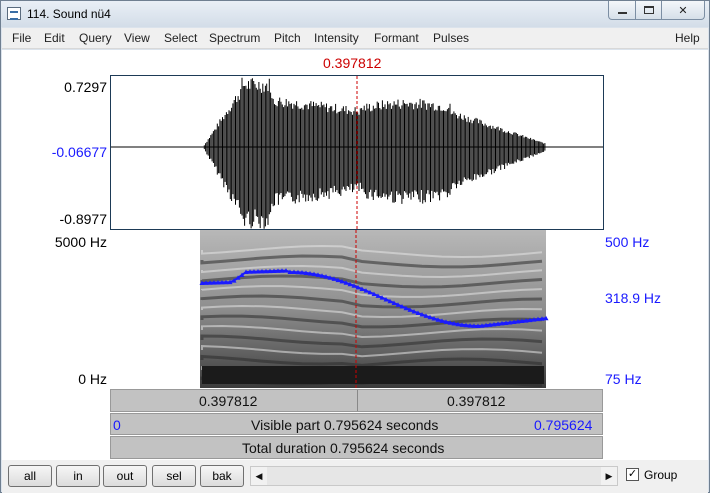  I want to click on visible-part-bar: 0 Visible part 0.795624 seconds 0.795624, so click(356, 424).